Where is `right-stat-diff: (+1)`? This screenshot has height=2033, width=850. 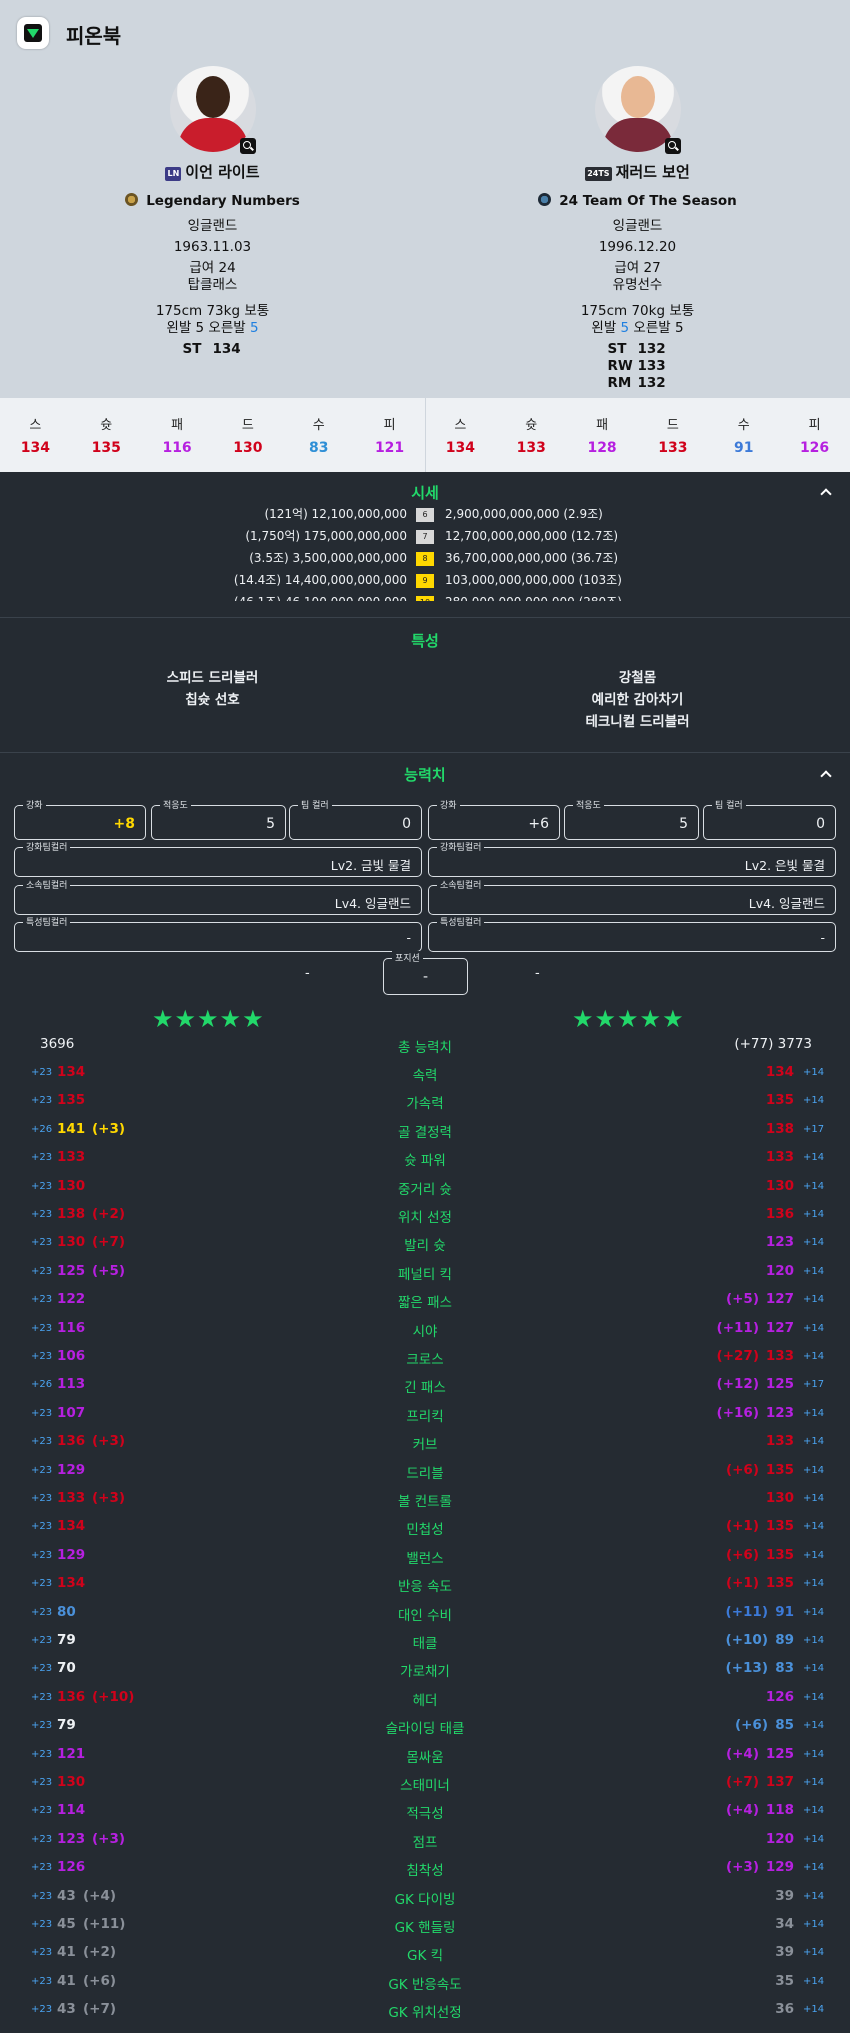 right-stat-diff: (+1) is located at coordinates (742, 1526).